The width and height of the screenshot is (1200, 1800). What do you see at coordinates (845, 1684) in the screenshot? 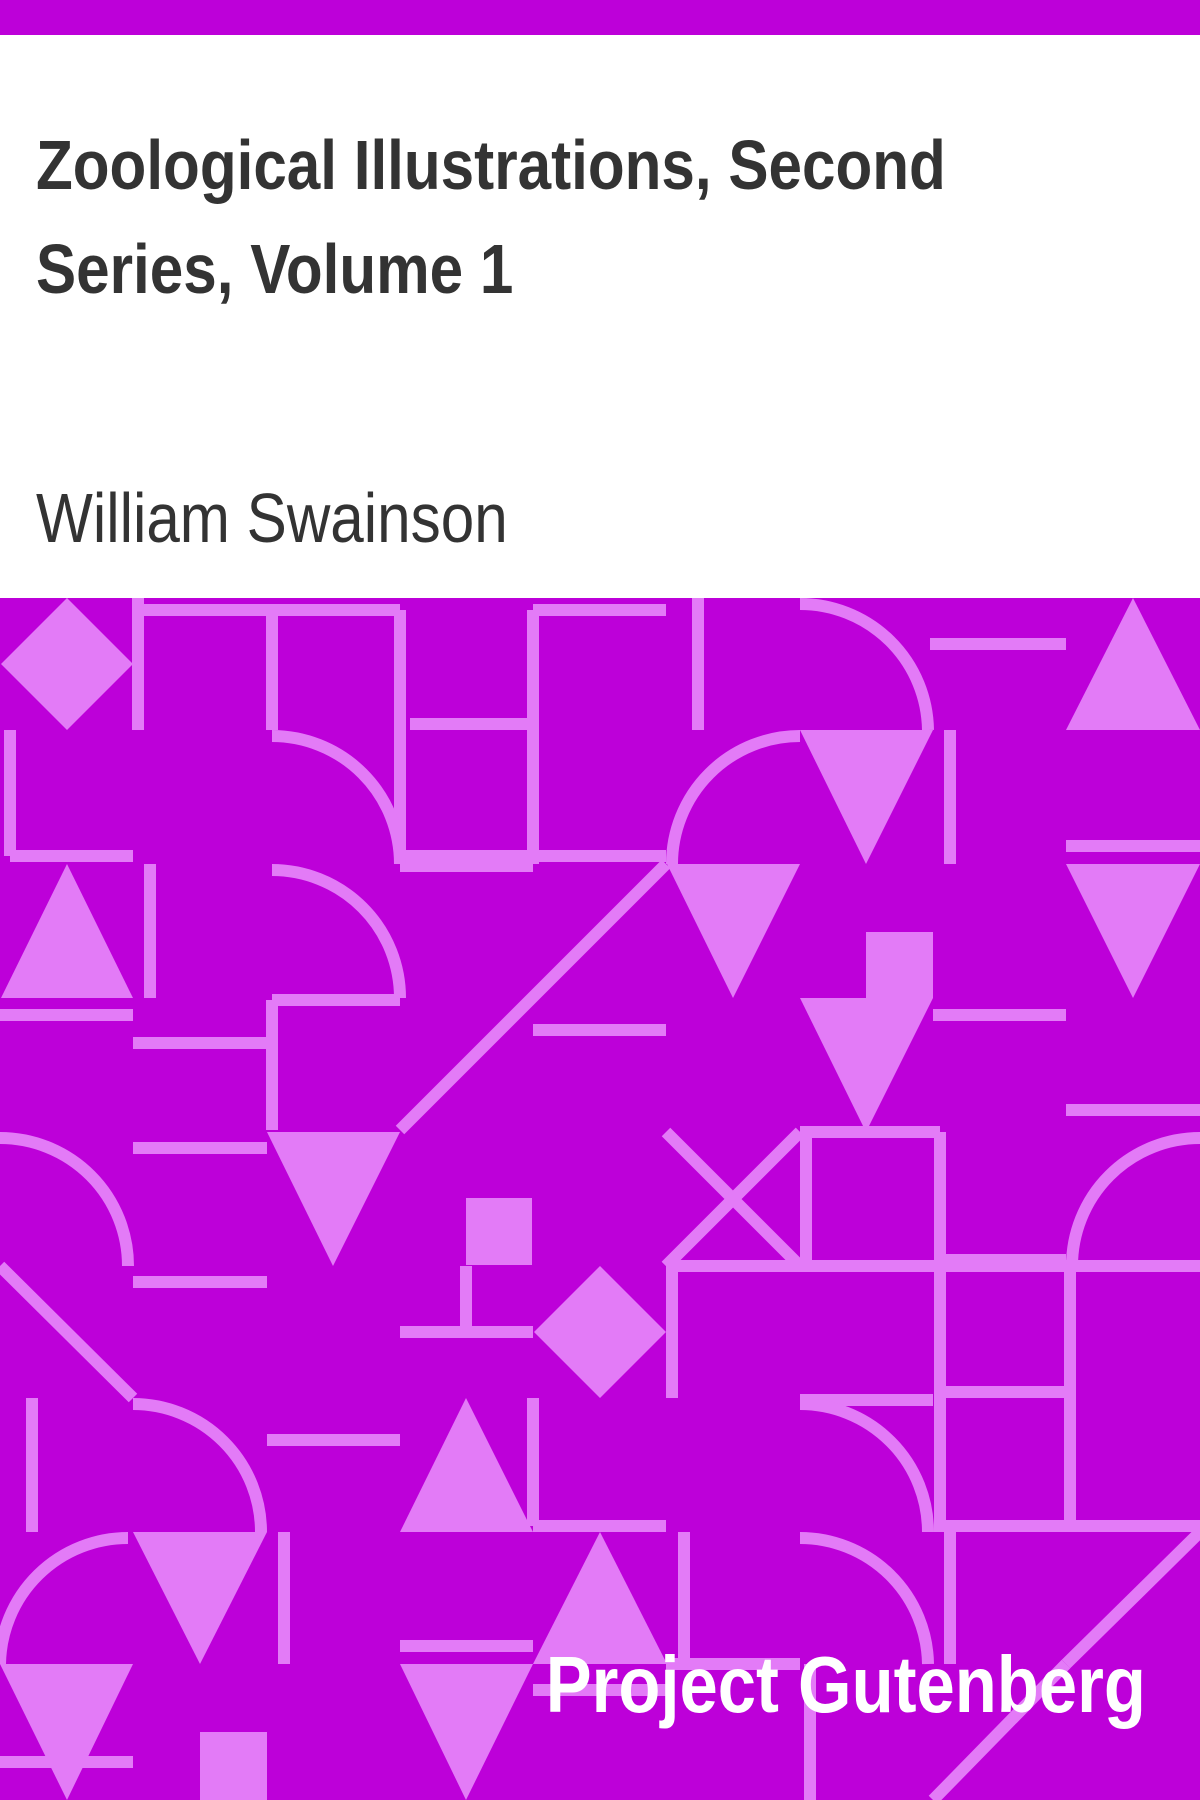
I see `publisher-name: Project Gutenberg` at bounding box center [845, 1684].